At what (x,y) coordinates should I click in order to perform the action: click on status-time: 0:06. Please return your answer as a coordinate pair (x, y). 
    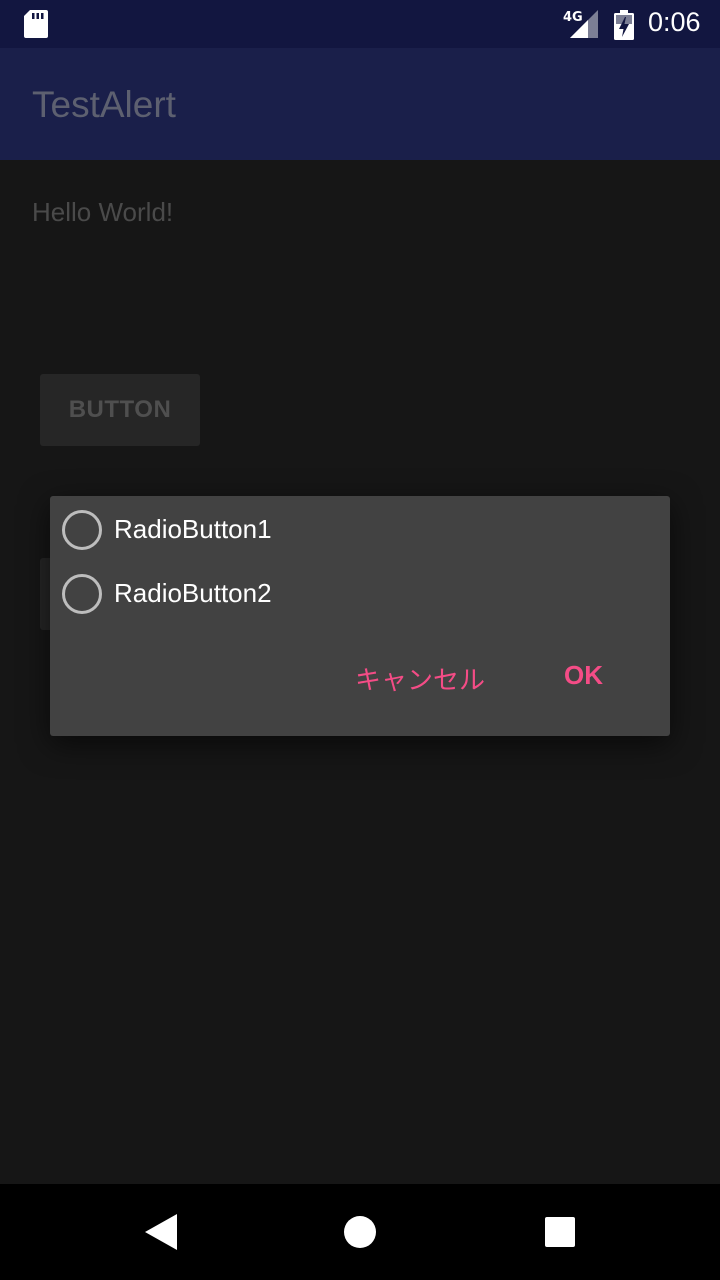
    Looking at the image, I should click on (674, 22).